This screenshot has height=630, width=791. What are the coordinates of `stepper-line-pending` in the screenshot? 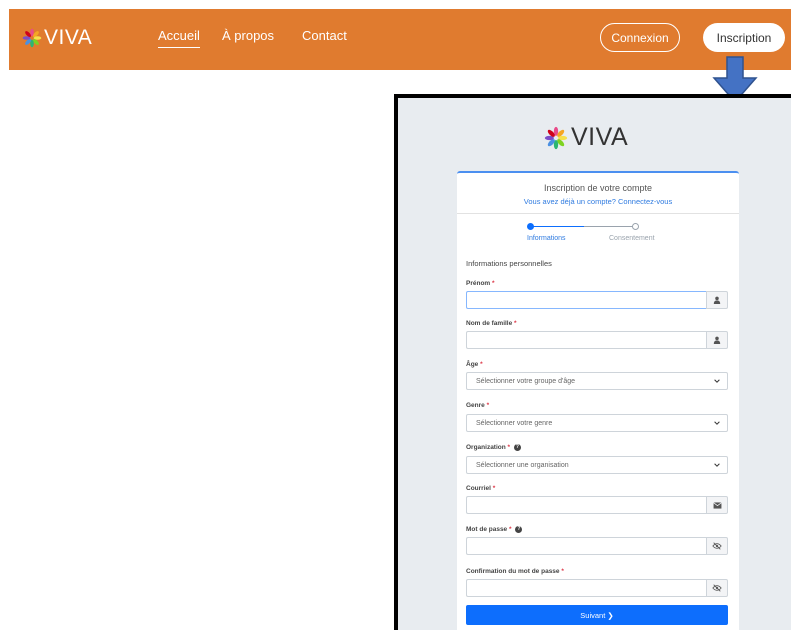 It's located at (610, 226).